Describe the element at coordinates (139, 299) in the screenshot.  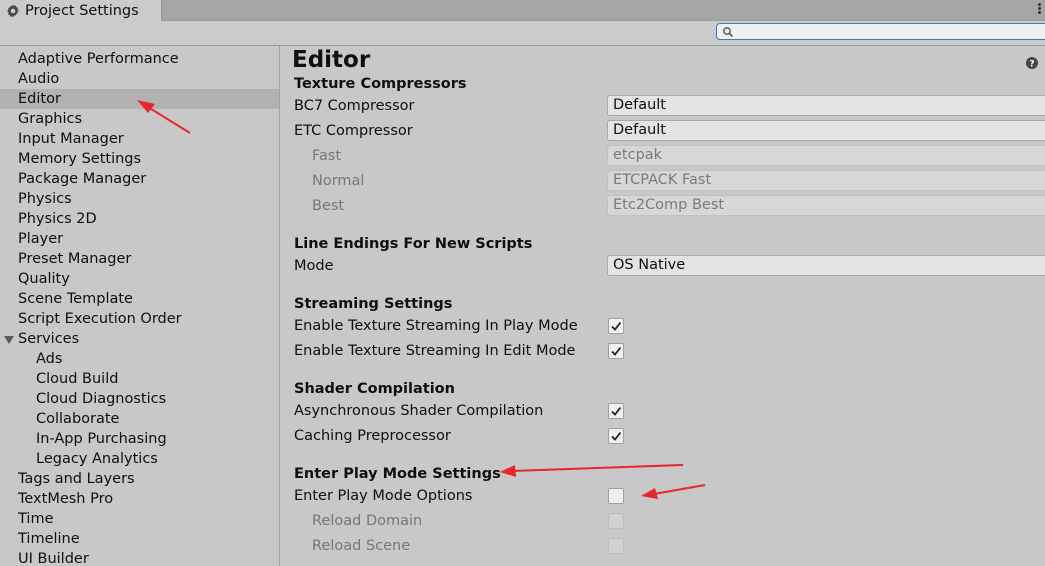
I see `sidebar-item-scene-template: Scene Template` at that location.